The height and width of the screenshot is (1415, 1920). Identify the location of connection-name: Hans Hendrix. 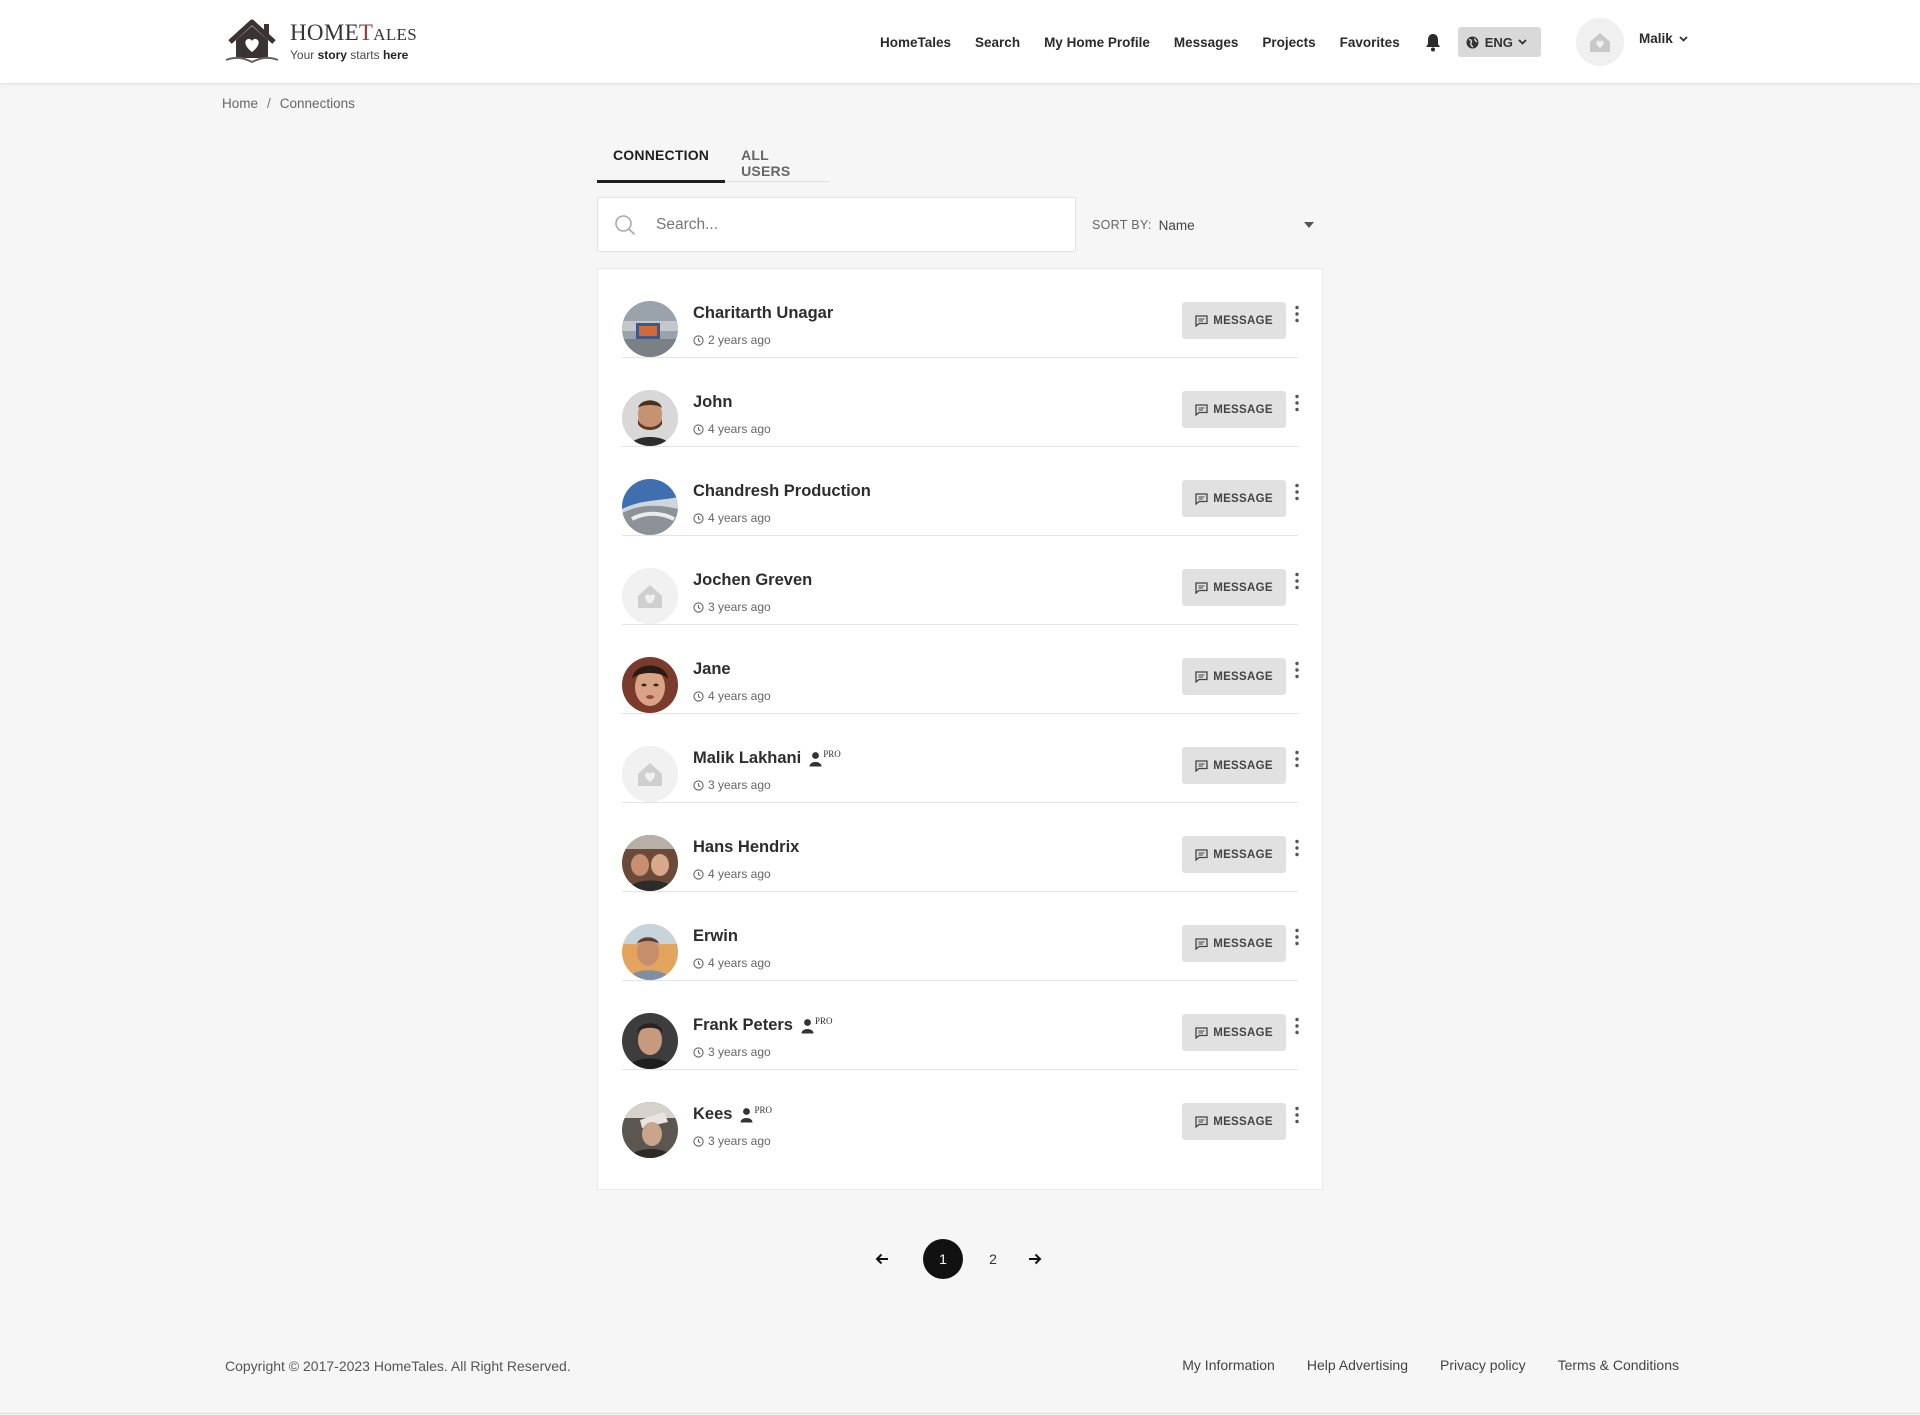
(746, 847).